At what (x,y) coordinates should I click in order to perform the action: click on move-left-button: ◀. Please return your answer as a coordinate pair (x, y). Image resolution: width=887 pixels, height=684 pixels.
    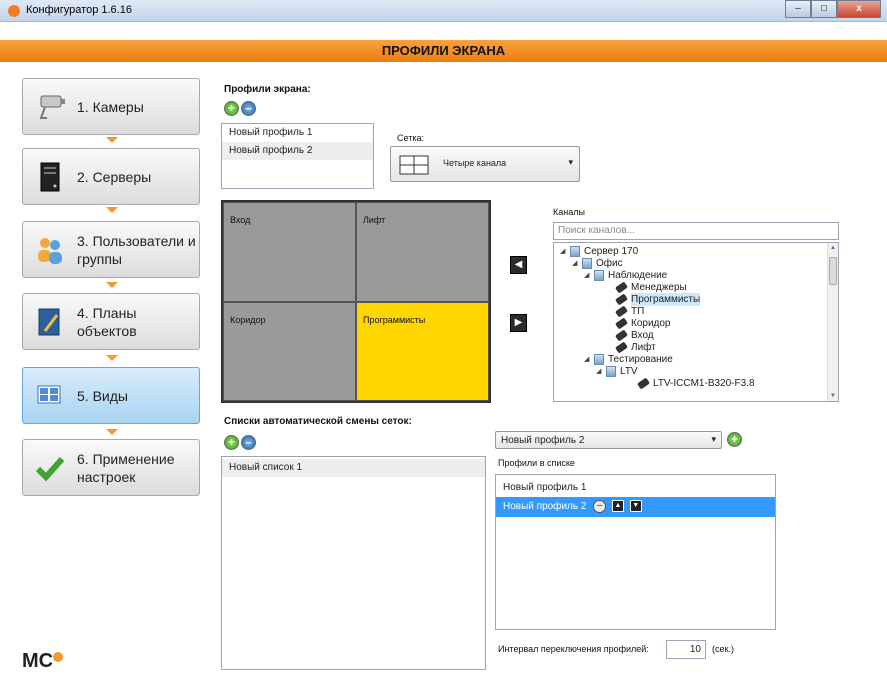
    Looking at the image, I should click on (518, 265).